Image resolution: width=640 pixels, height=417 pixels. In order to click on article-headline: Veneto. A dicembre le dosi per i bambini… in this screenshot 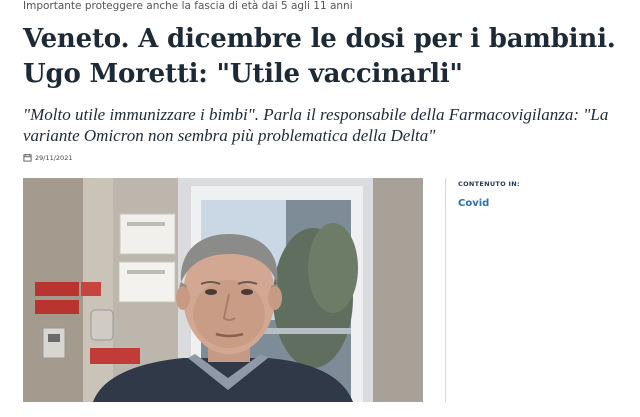, I will do `click(319, 56)`.